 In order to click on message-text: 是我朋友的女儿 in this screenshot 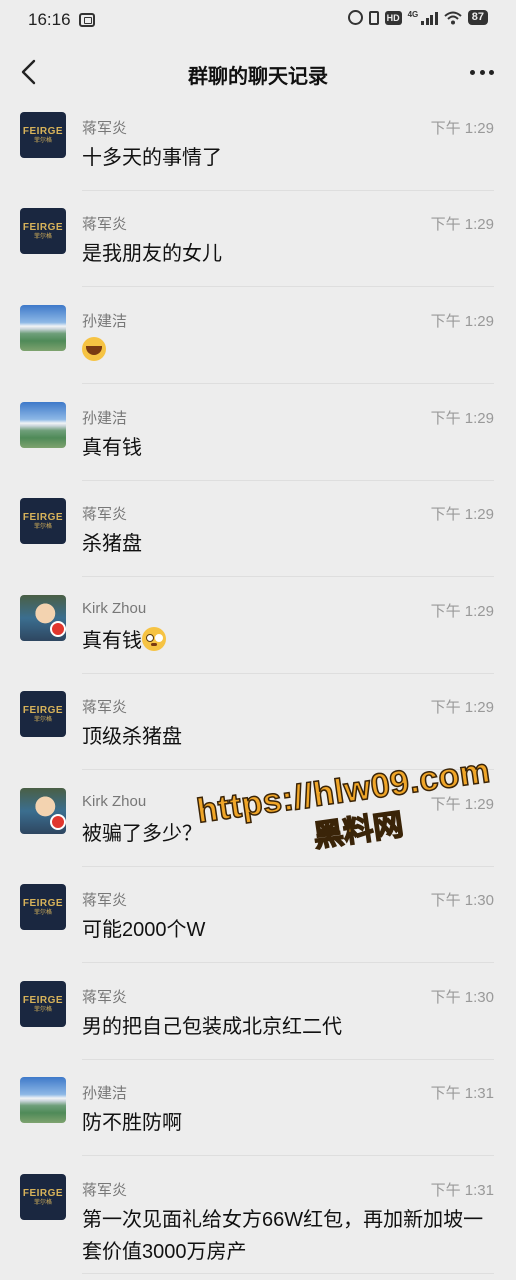, I will do `click(152, 254)`.